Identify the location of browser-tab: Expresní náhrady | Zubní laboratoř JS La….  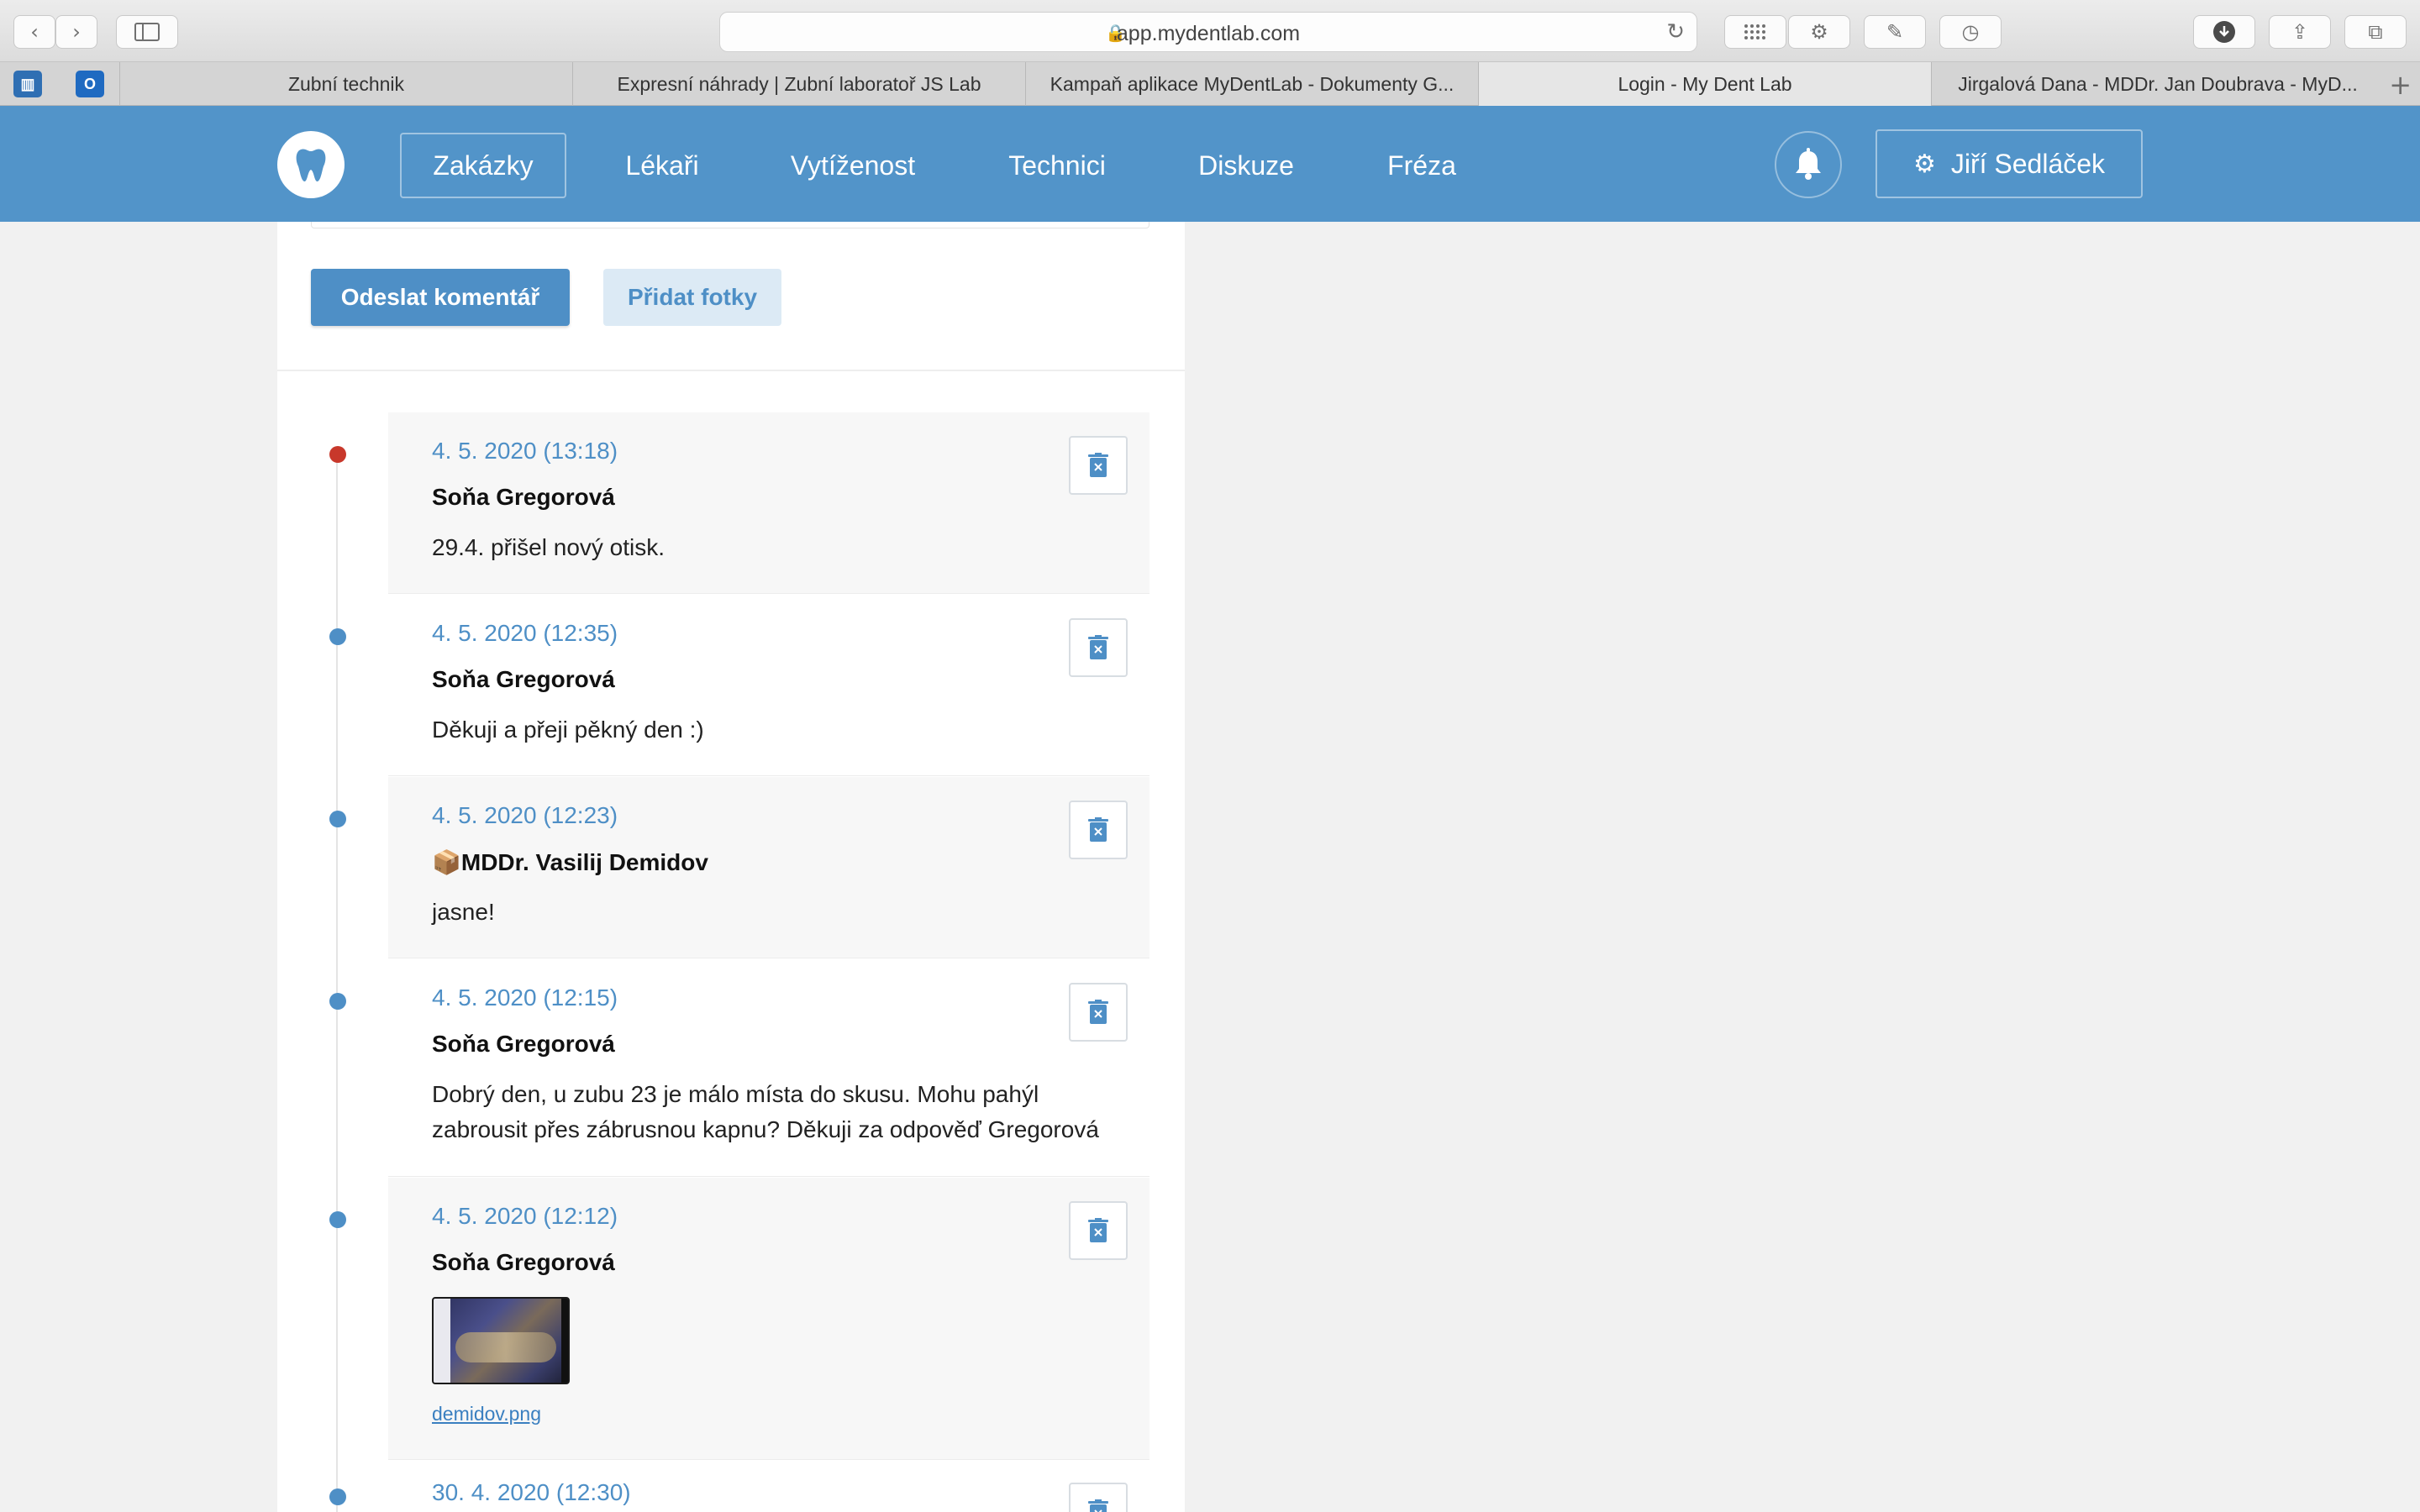
(798, 84).